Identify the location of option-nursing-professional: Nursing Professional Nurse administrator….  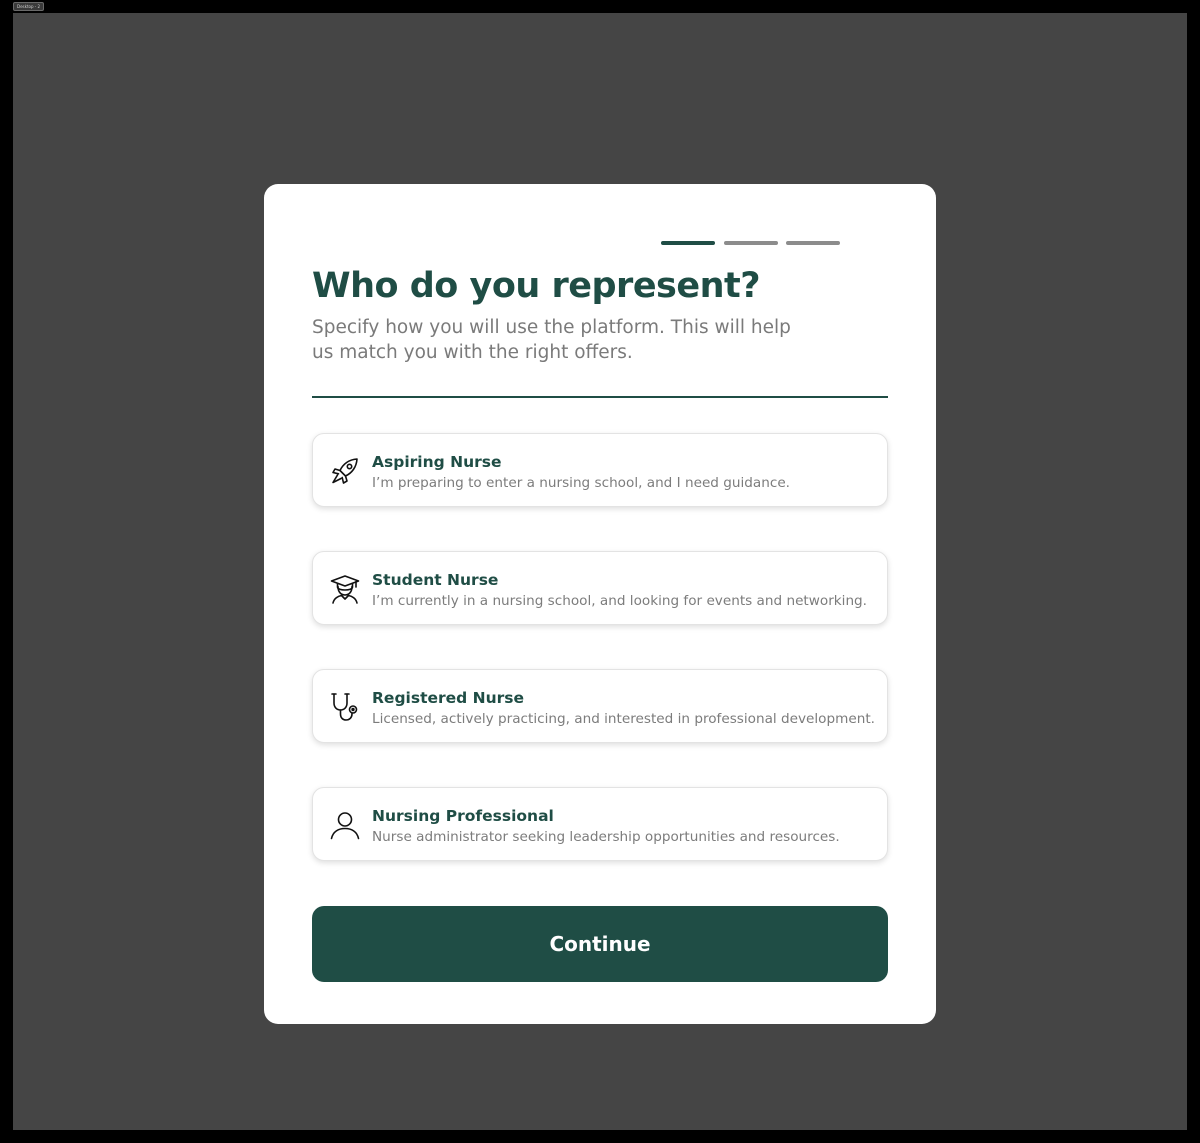
(600, 824).